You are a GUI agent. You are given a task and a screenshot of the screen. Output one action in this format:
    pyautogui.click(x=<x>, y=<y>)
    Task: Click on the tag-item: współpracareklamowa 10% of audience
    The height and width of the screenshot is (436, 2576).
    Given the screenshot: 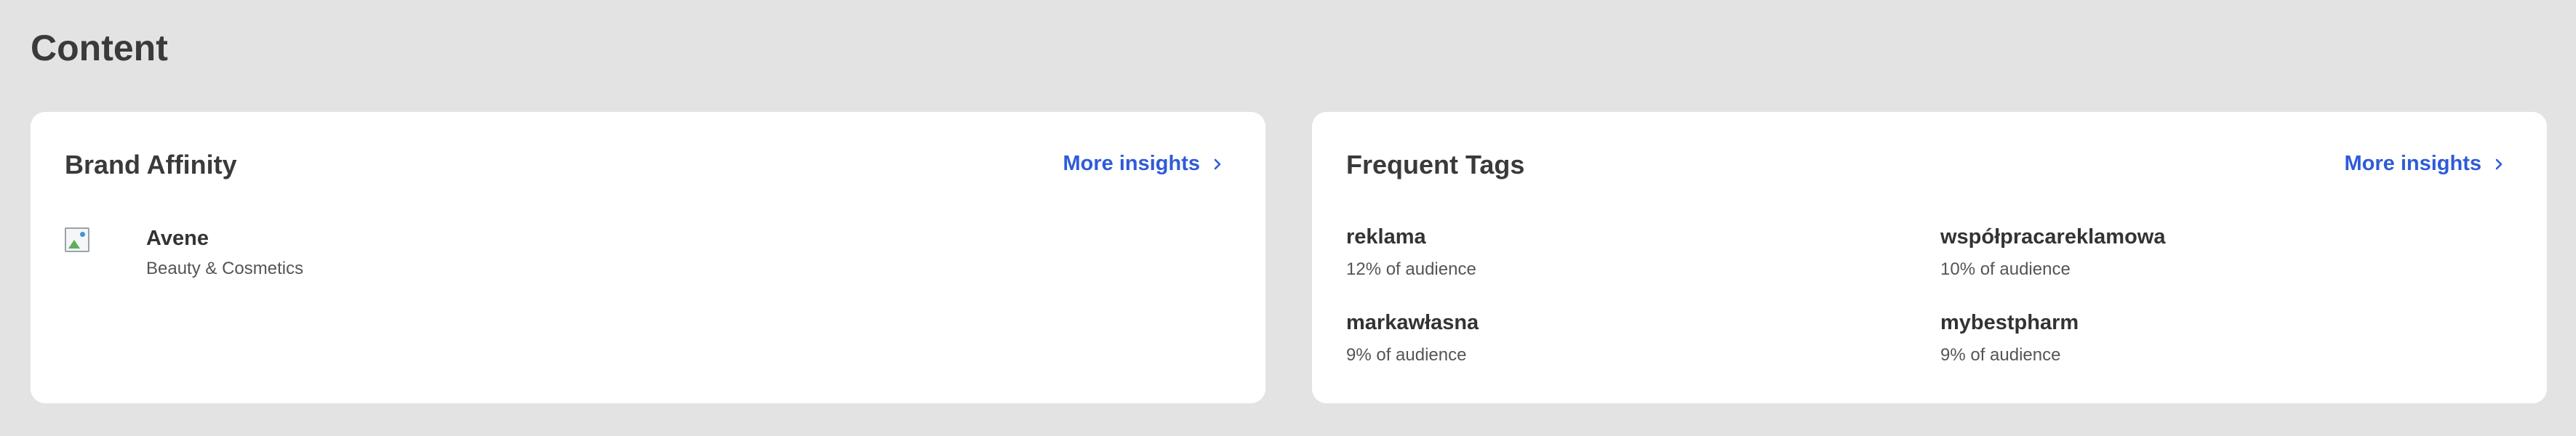 What is the action you would take?
    pyautogui.click(x=2052, y=252)
    